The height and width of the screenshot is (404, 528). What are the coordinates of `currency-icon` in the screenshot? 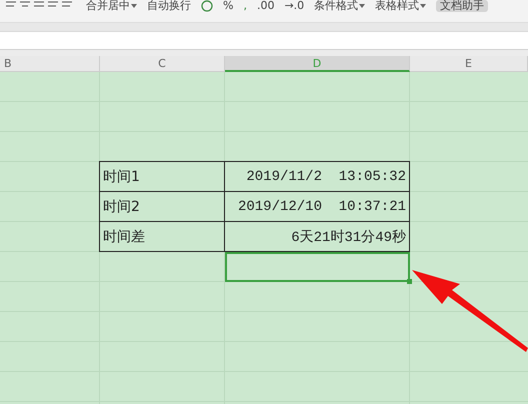 It's located at (207, 6).